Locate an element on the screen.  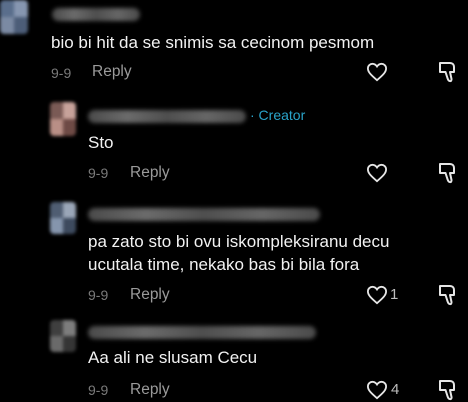
comment-text: Aa ali ne slusam Cecu is located at coordinates (173, 357).